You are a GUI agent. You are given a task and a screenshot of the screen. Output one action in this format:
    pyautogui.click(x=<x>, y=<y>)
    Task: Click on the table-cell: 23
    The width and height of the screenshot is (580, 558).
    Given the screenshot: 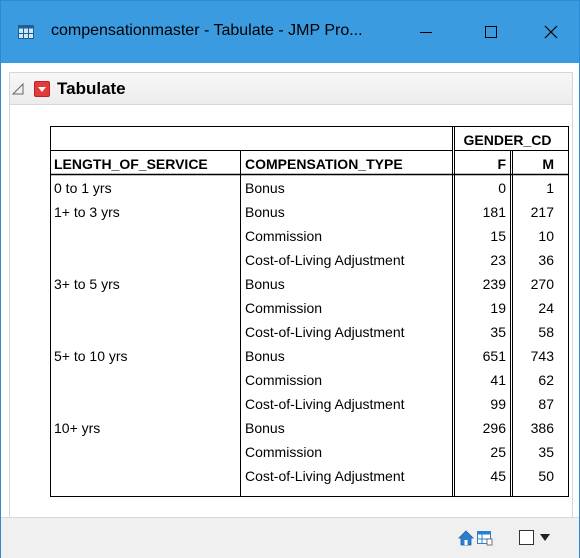 What is the action you would take?
    pyautogui.click(x=498, y=260)
    